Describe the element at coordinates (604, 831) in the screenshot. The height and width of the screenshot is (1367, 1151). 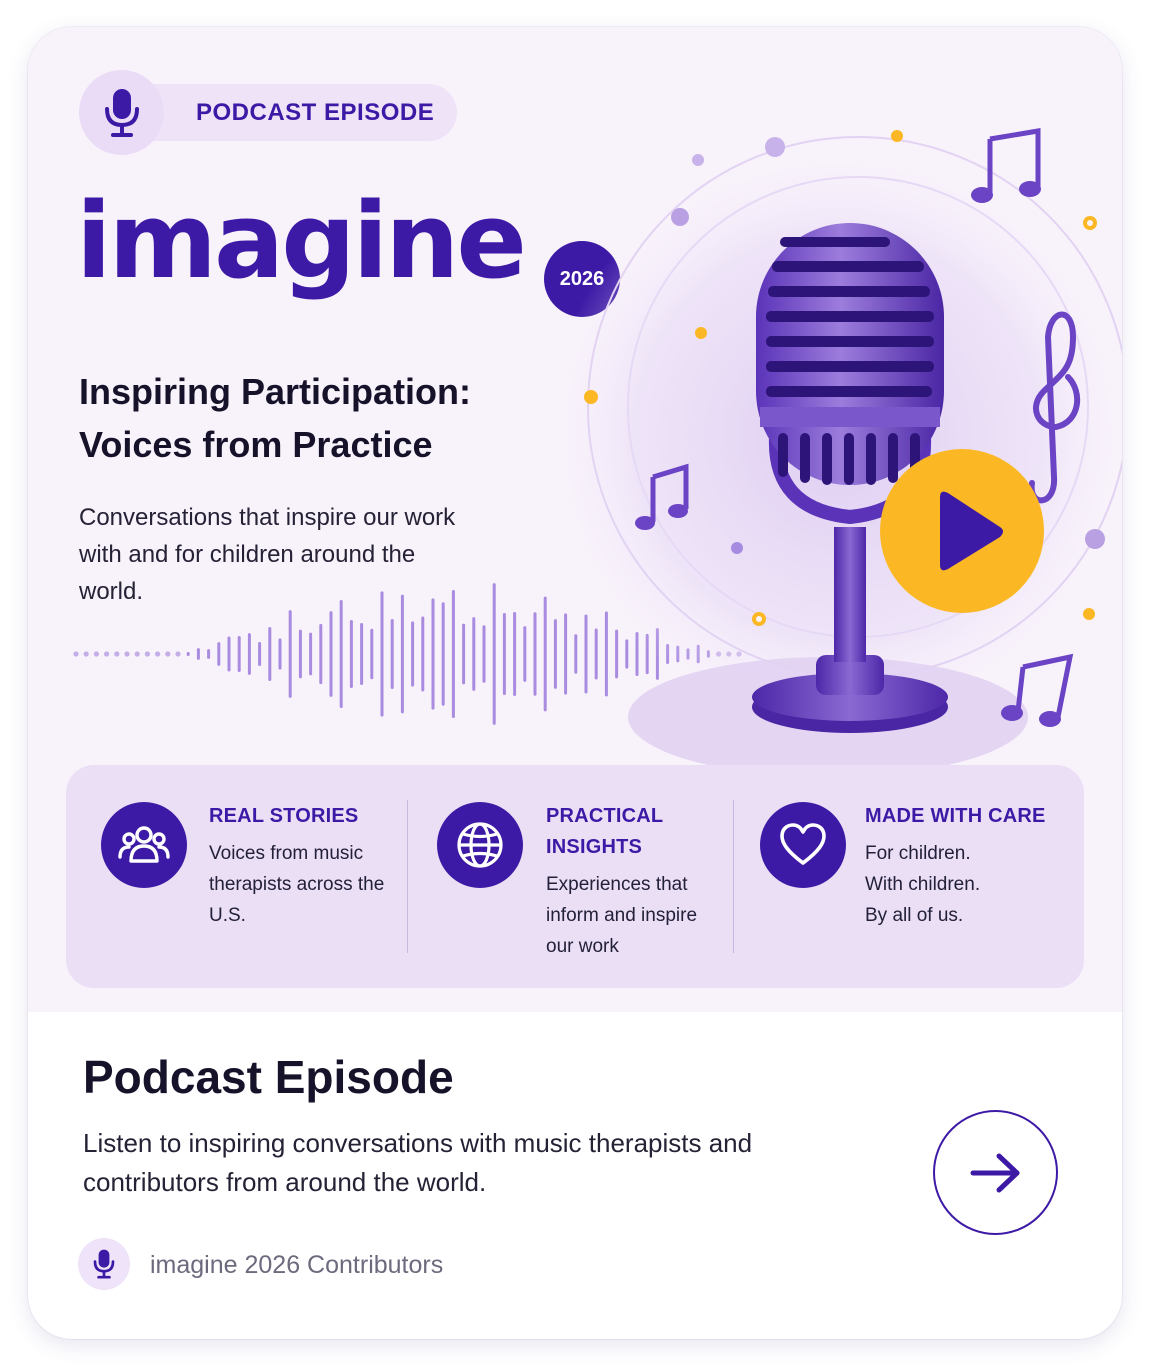
I see `feature-title: PRACTICAL INSIGHTS` at that location.